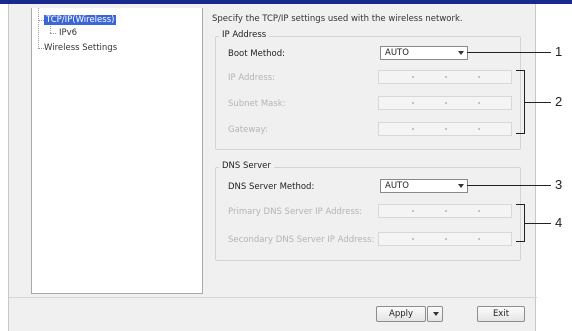 Image resolution: width=572 pixels, height=331 pixels. I want to click on subnet-mask-field, so click(445, 103).